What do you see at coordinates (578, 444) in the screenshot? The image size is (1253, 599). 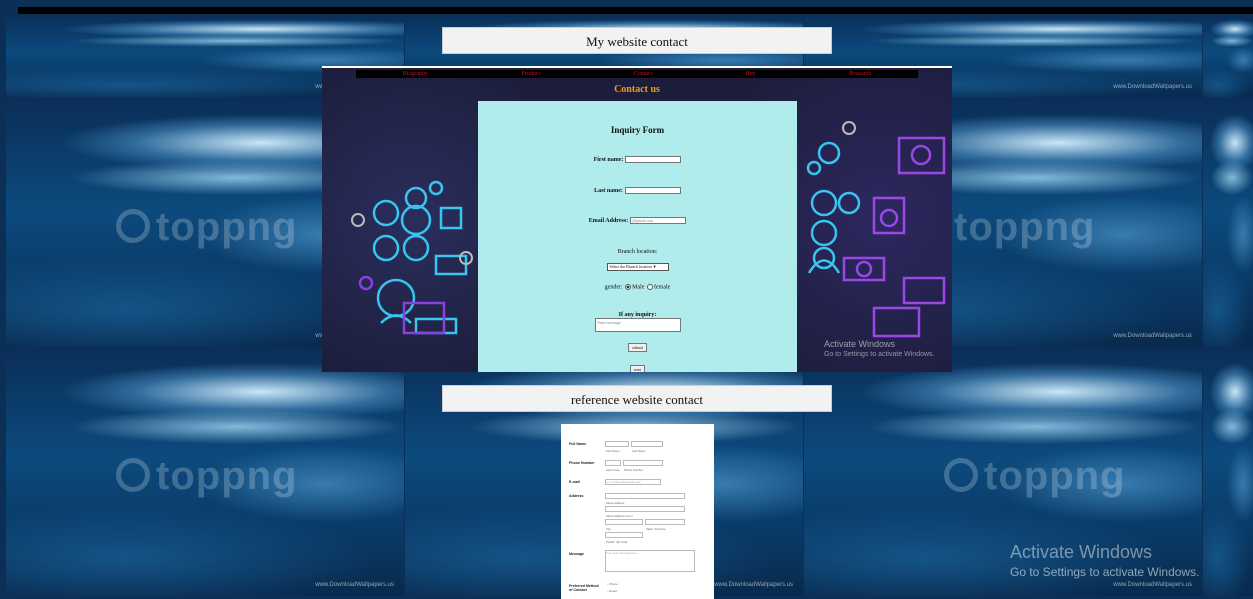 I see `ref-full-name-label: Full Name` at bounding box center [578, 444].